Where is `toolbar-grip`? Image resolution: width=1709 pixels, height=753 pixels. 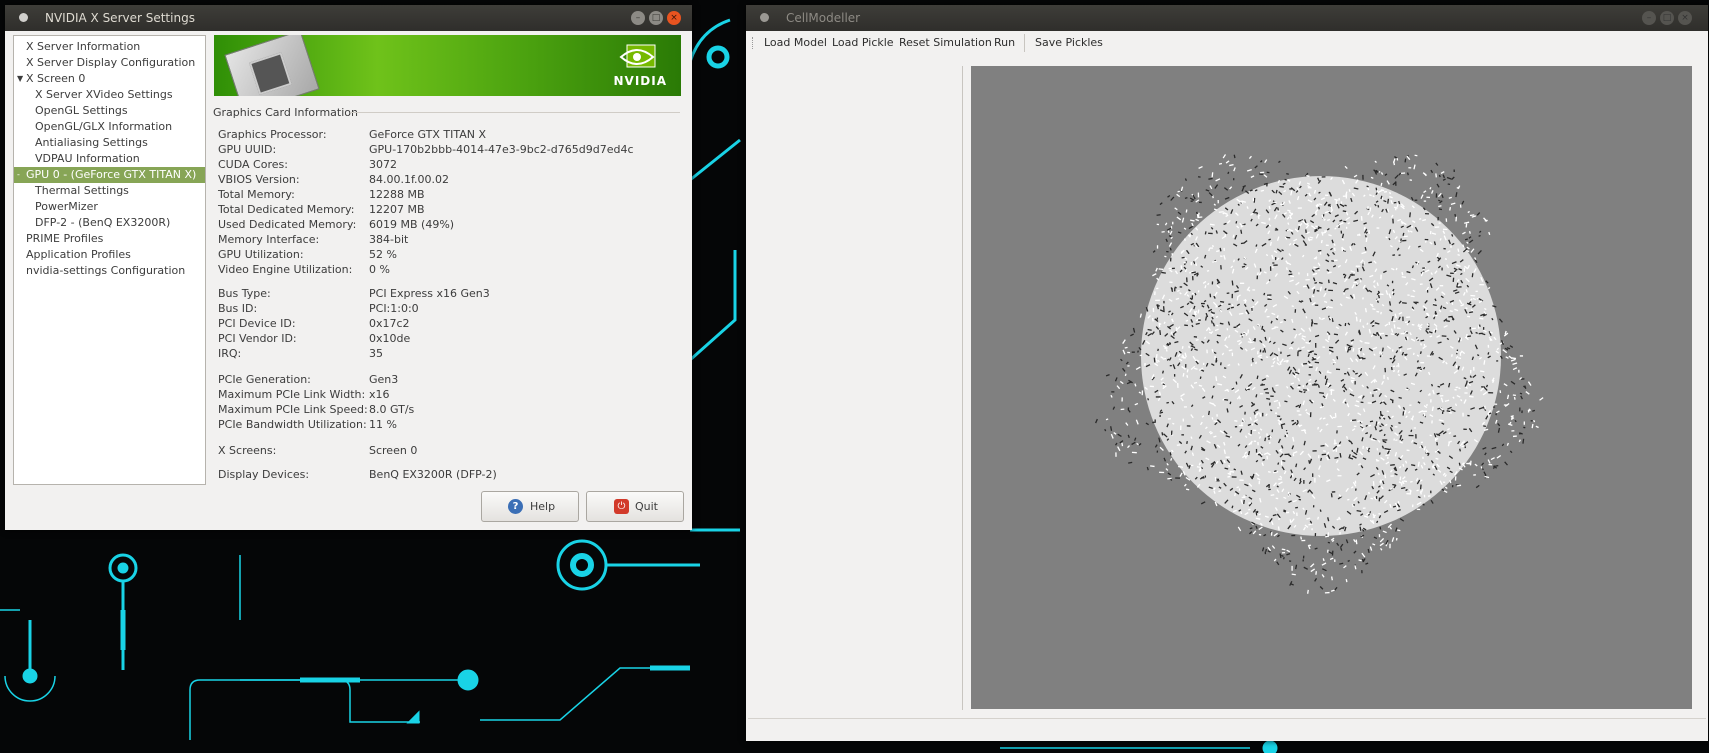 toolbar-grip is located at coordinates (753, 43).